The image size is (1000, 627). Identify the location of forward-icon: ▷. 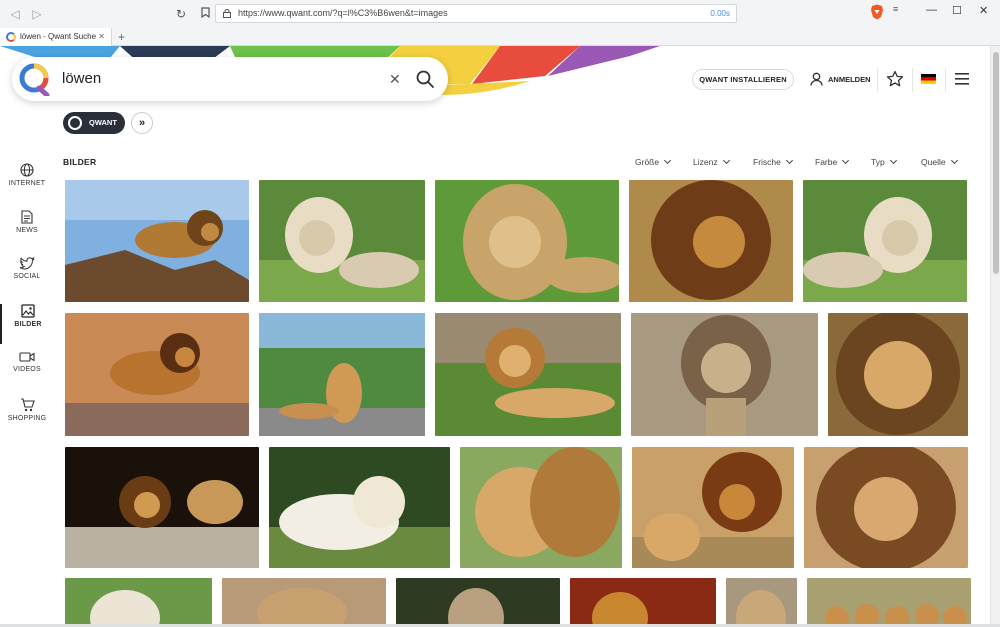
(37, 14).